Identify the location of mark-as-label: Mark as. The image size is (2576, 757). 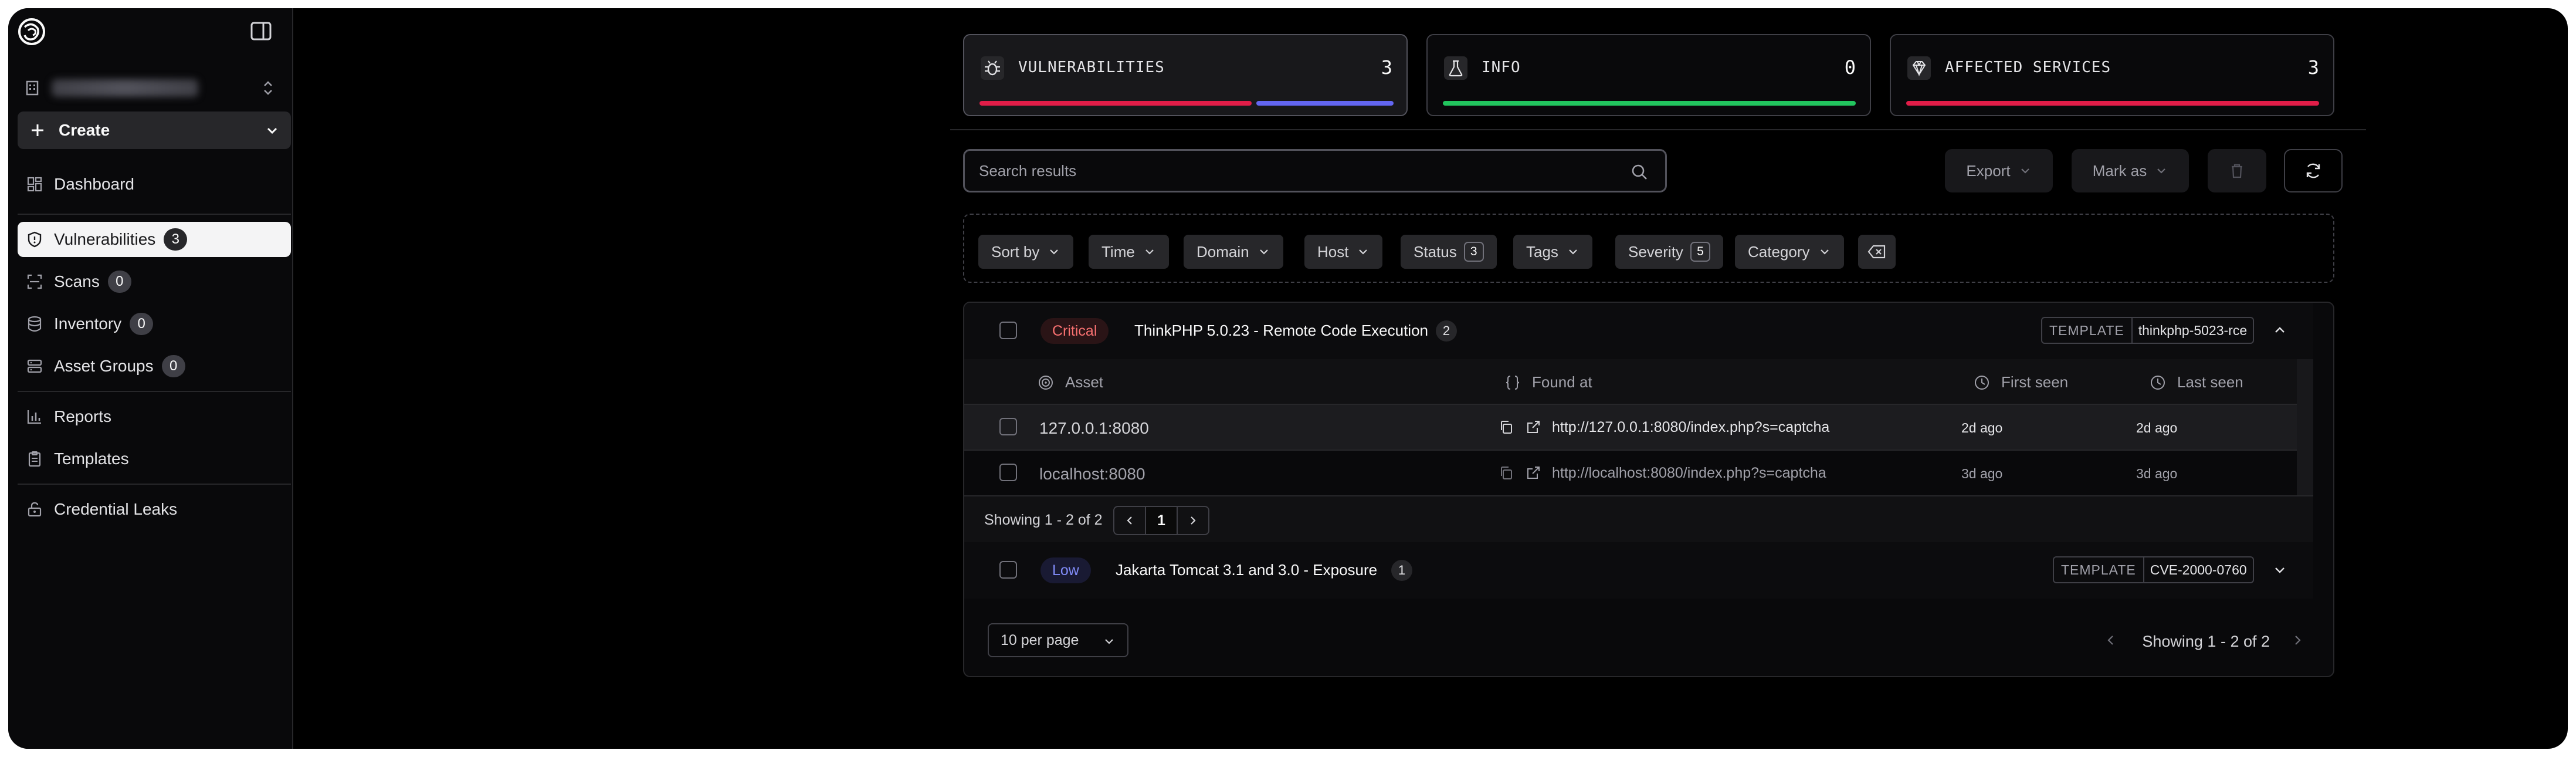
(2119, 170).